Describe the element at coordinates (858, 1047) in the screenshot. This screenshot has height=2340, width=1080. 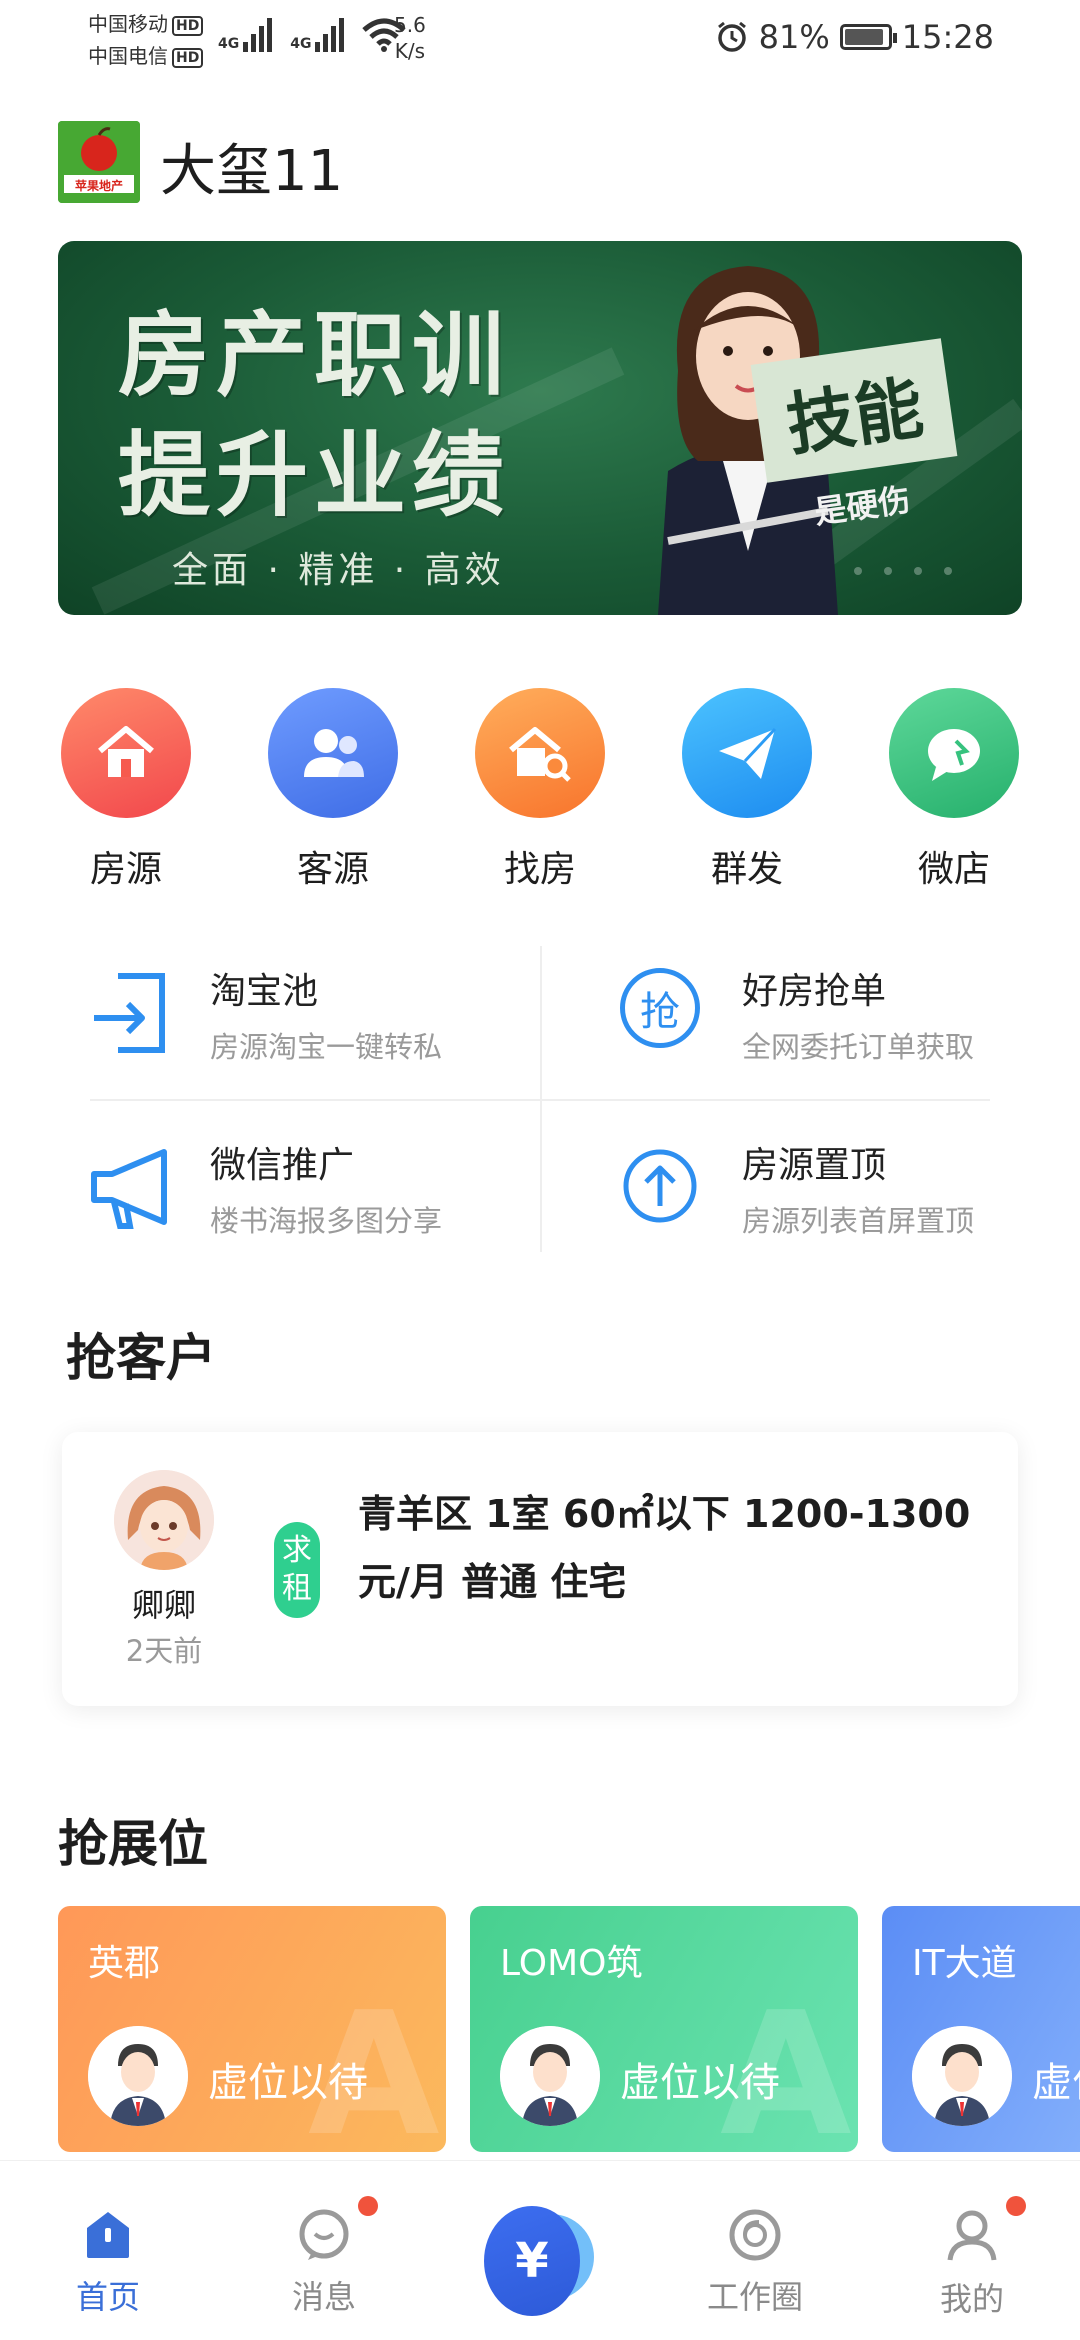
I see `feature-subtitle: 全网委托订单获取` at that location.